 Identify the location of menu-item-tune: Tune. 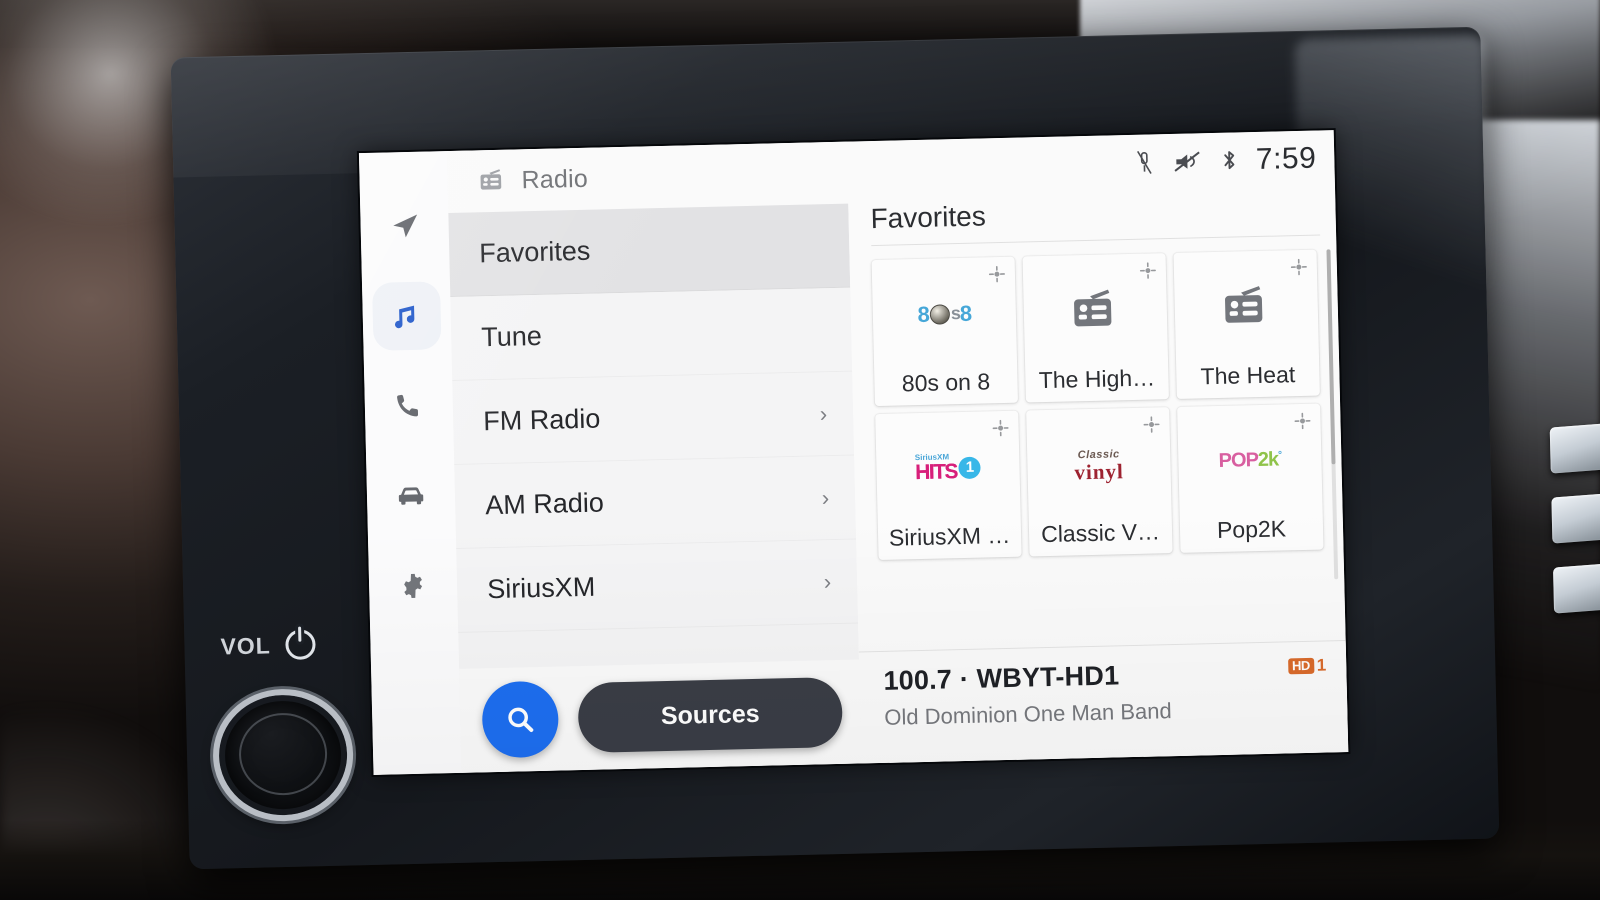
(651, 334).